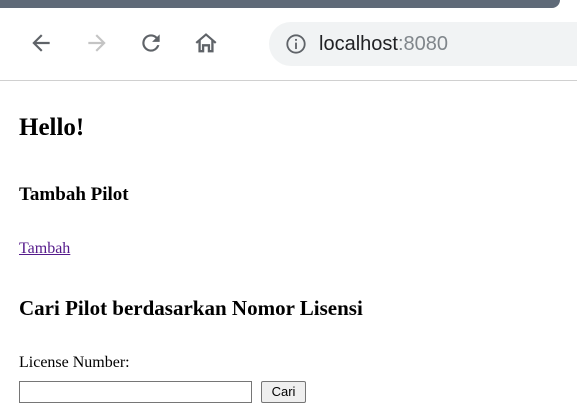 The height and width of the screenshot is (410, 577). I want to click on home-icon, so click(206, 43).